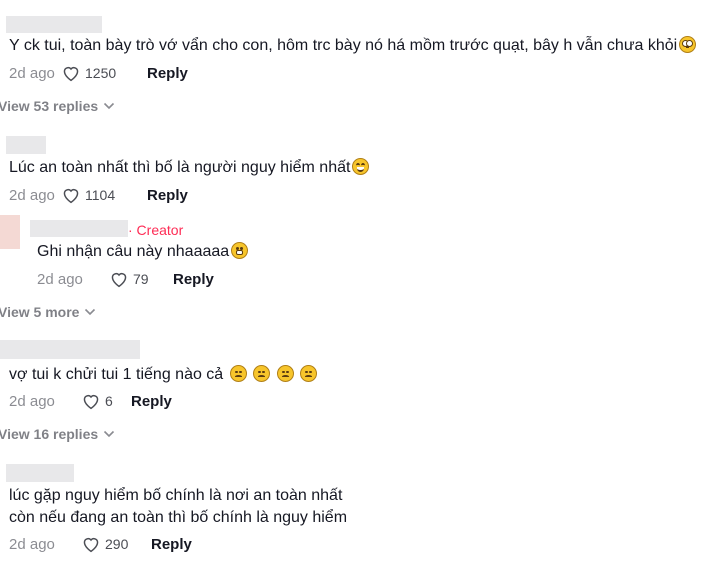  What do you see at coordinates (57, 106) in the screenshot?
I see `view-replies-button: View 53 replies` at bounding box center [57, 106].